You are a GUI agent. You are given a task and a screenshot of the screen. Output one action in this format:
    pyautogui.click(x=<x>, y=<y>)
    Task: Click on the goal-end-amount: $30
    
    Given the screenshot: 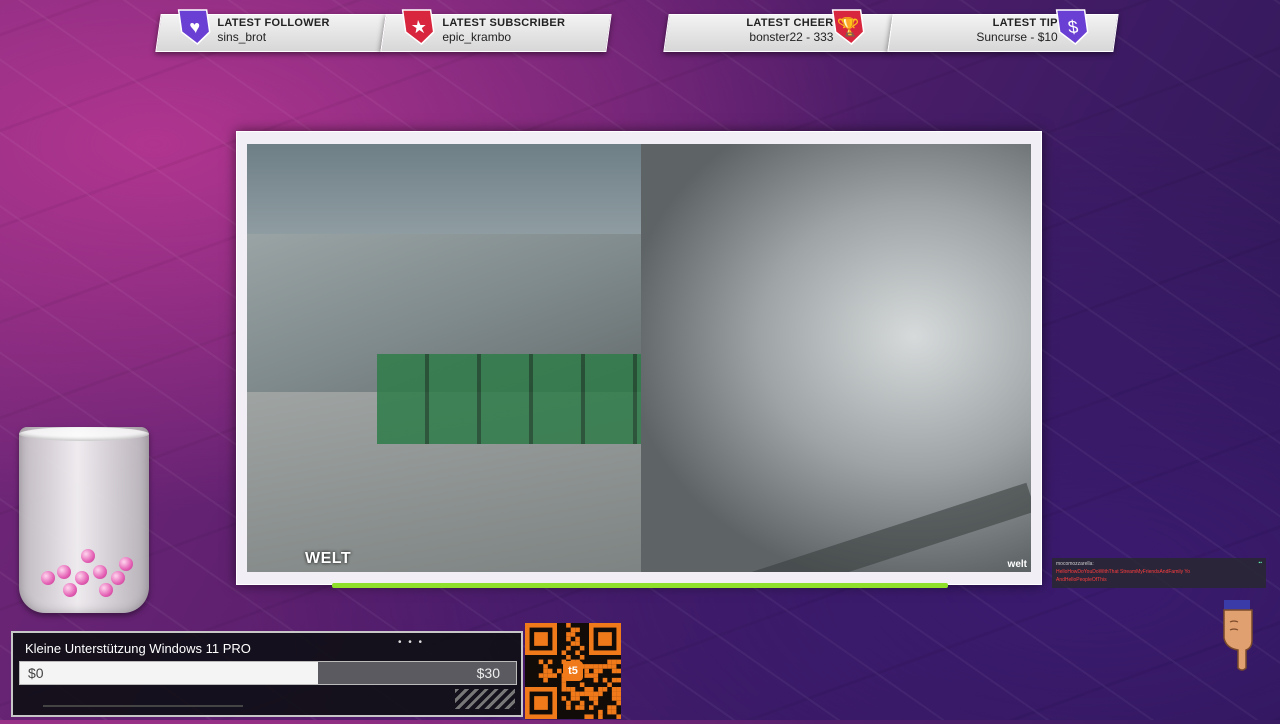 What is the action you would take?
    pyautogui.click(x=488, y=673)
    